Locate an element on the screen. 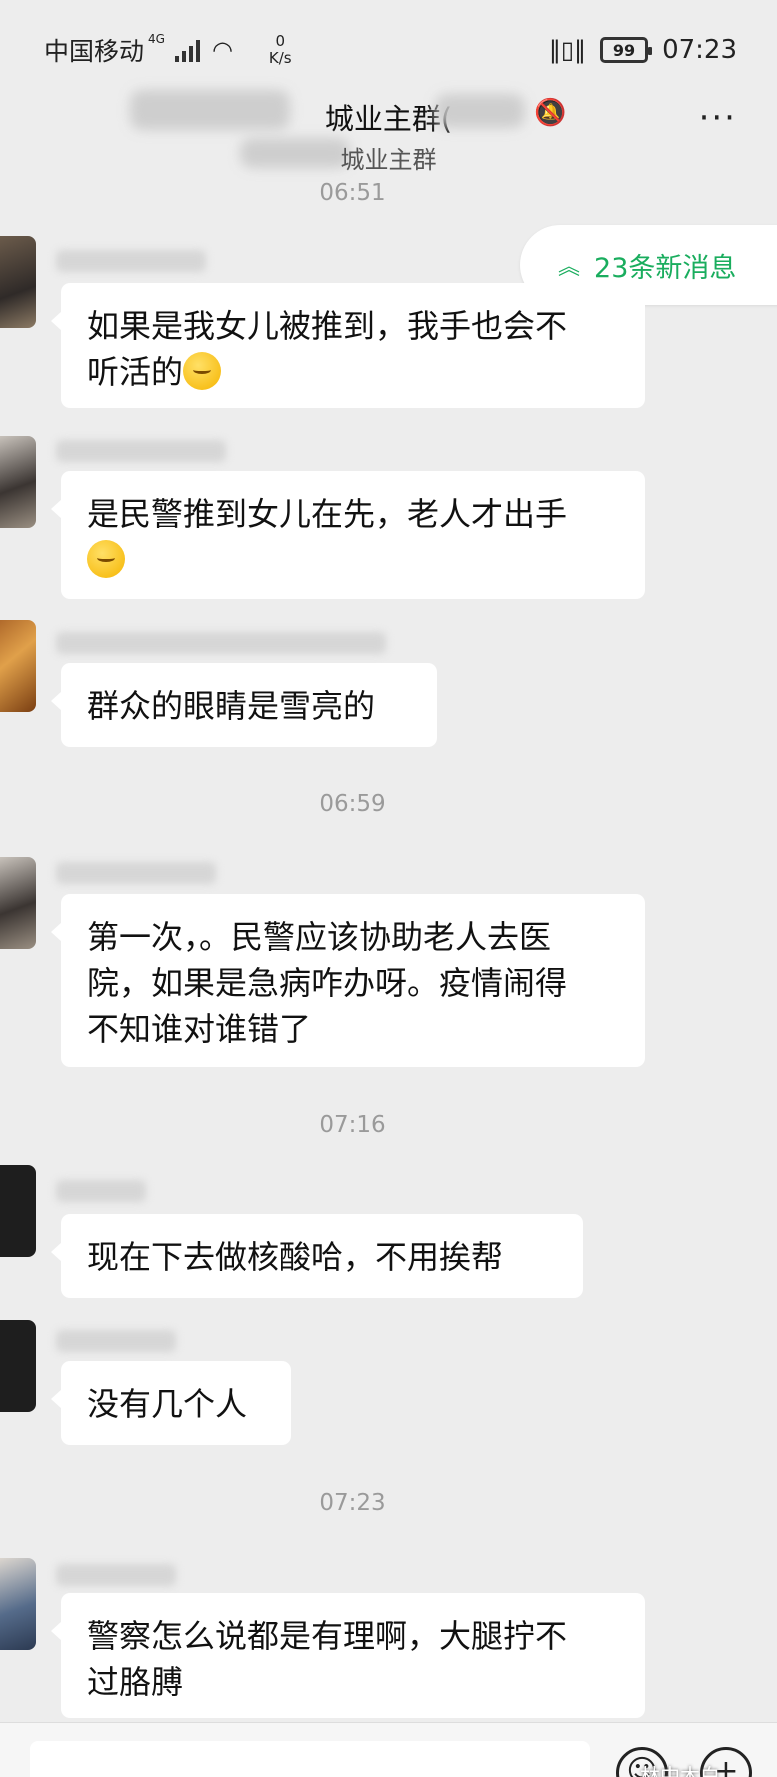 The height and width of the screenshot is (1777, 777). timestamp: 06:51 is located at coordinates (352, 193).